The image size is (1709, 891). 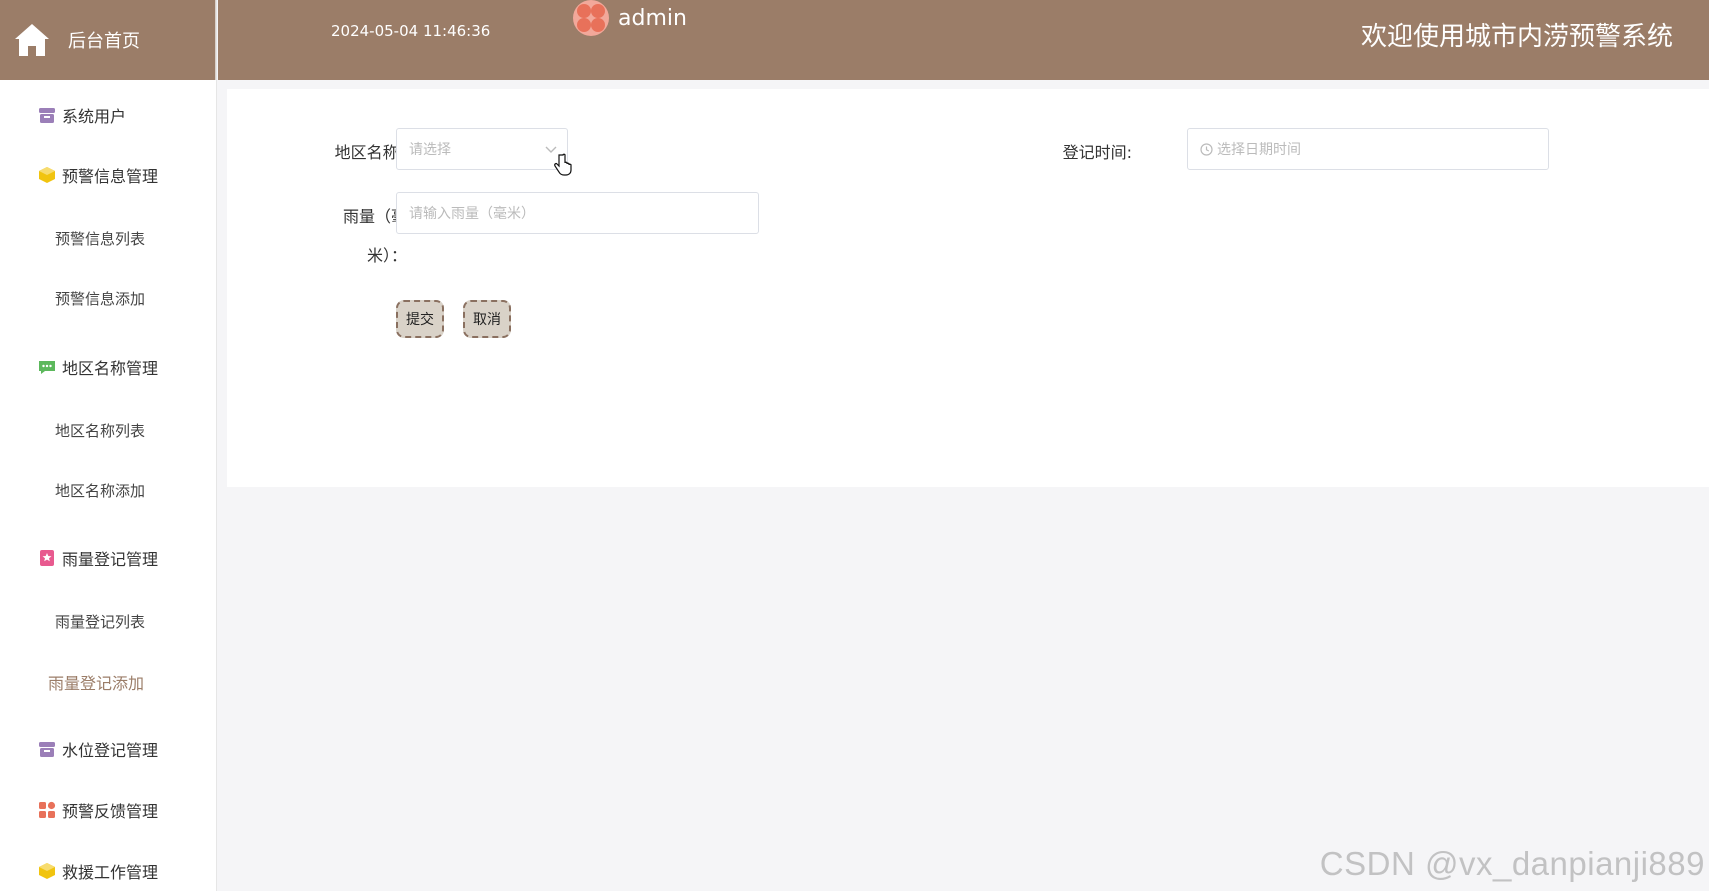 What do you see at coordinates (482, 149) in the screenshot?
I see `region-select: 请选择` at bounding box center [482, 149].